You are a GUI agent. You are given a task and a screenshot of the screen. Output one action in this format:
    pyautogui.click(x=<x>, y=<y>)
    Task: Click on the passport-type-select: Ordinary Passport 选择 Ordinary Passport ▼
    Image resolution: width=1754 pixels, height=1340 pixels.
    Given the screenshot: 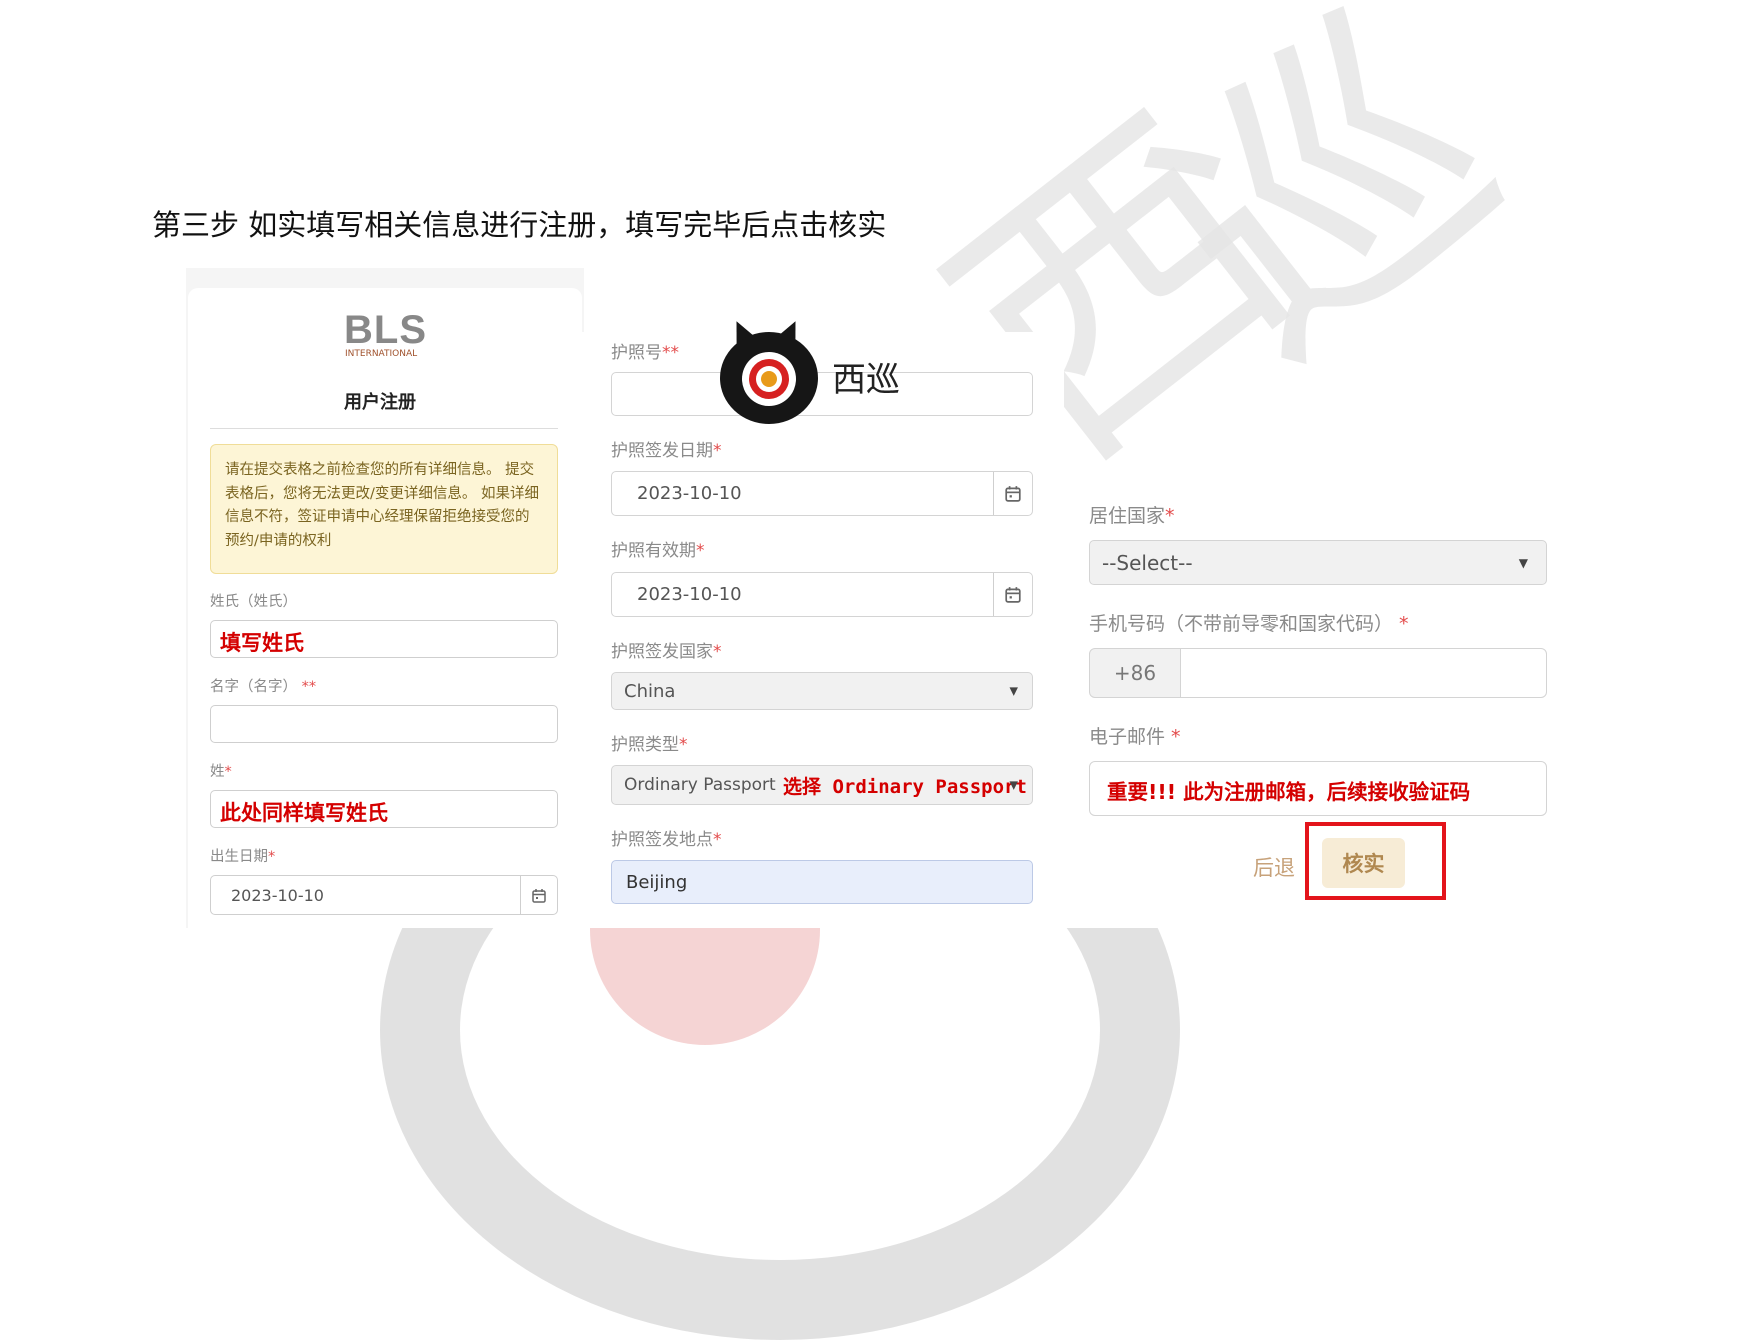 What is the action you would take?
    pyautogui.click(x=822, y=785)
    